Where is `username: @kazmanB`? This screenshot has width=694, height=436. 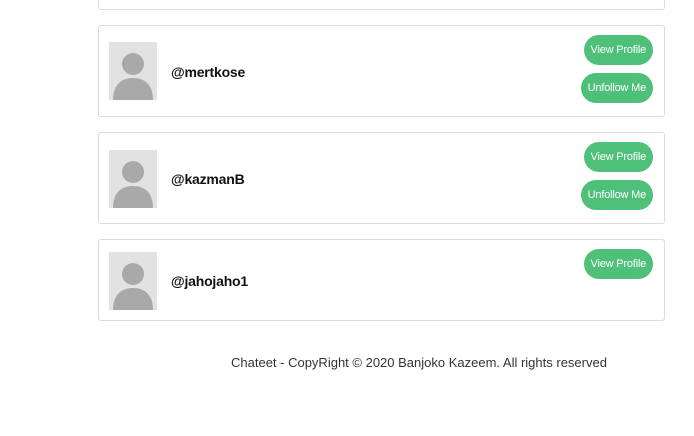
username: @kazmanB is located at coordinates (208, 179).